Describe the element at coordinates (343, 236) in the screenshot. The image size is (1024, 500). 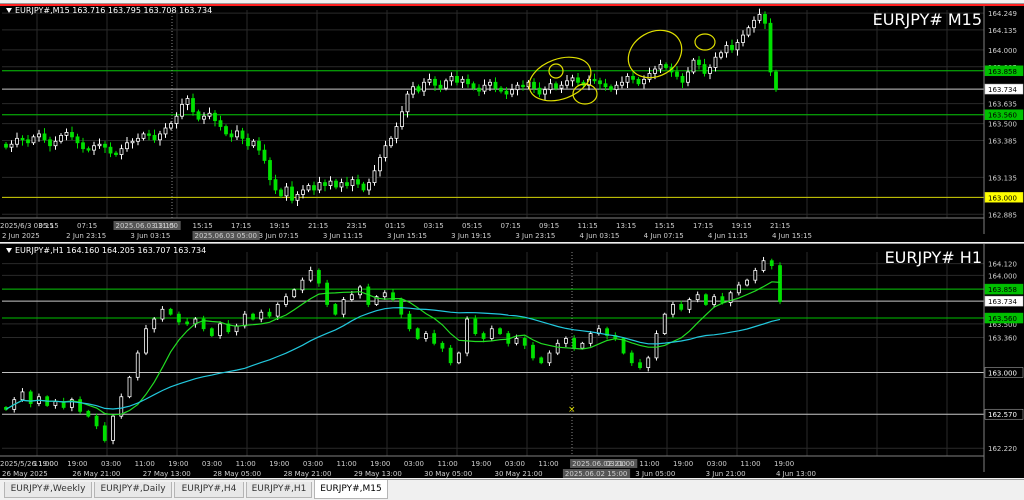
I see `x-axis-label-secondary: 3 Jun 11:15` at that location.